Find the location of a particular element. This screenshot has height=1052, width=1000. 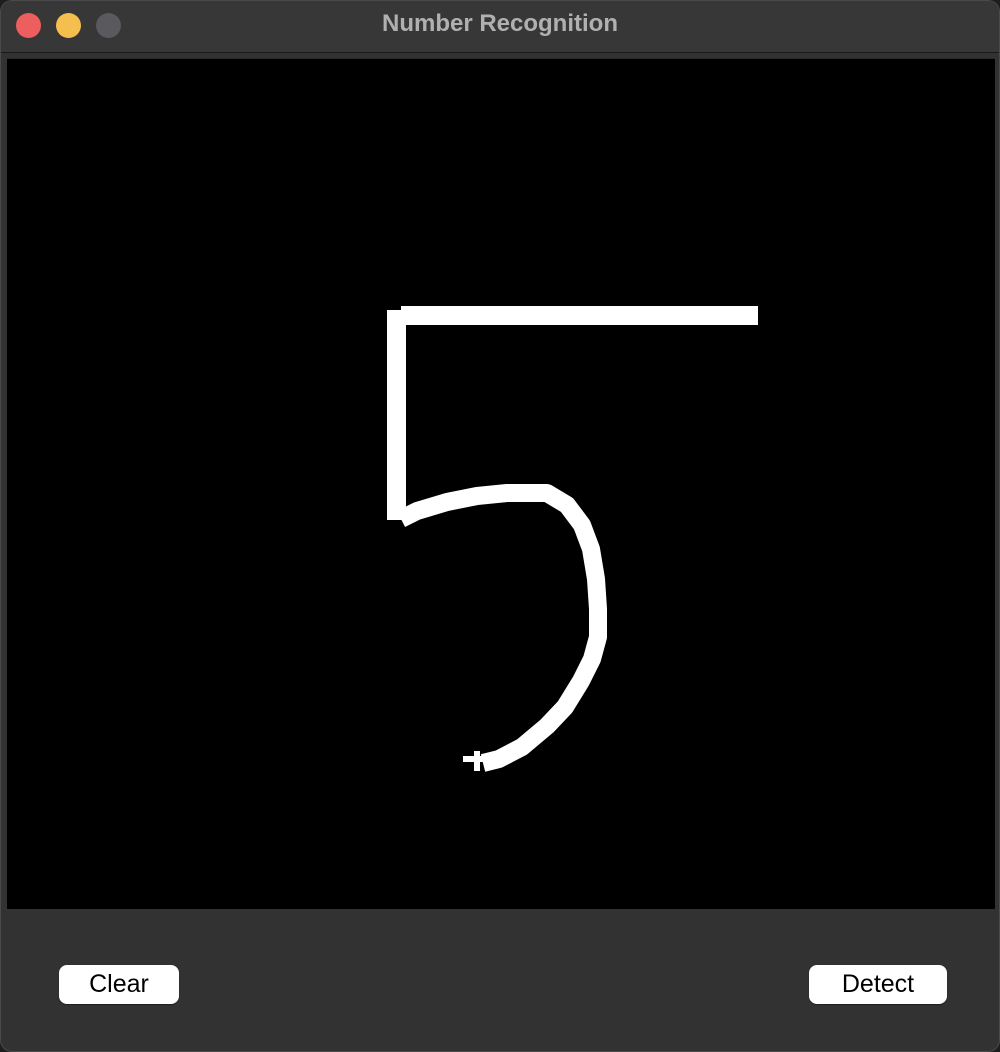

stroke-vertical-bar is located at coordinates (396, 415).